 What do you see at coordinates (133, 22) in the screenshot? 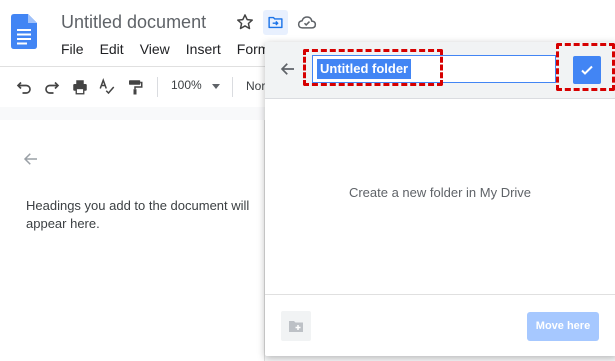
I see `document-title: Untitled document` at bounding box center [133, 22].